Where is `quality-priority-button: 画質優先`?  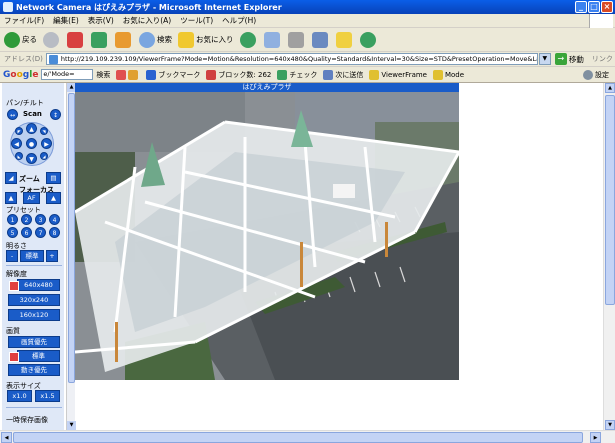 quality-priority-button: 画質優先 is located at coordinates (34, 342).